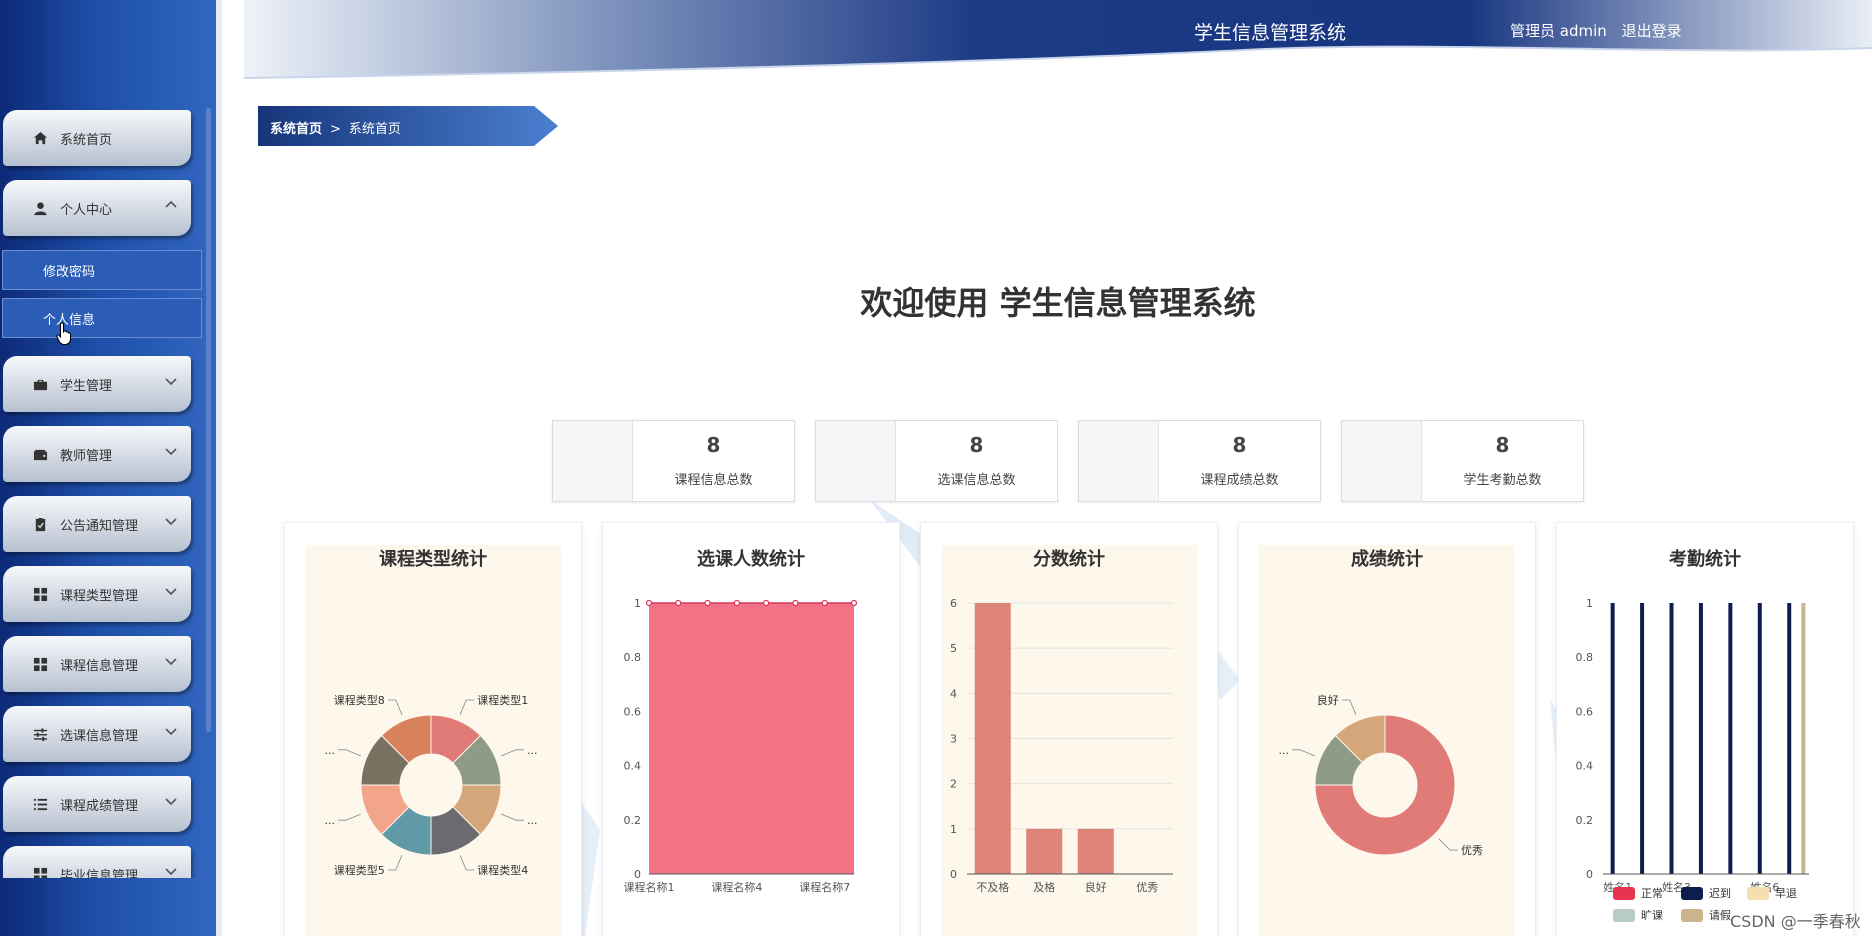 Image resolution: width=1872 pixels, height=936 pixels. I want to click on chart-card-enrollment: 选课人数统计 0 0.2 0.4 0.6 0.8 1 课程名称1 课程名称4 课程名称7, so click(751, 729).